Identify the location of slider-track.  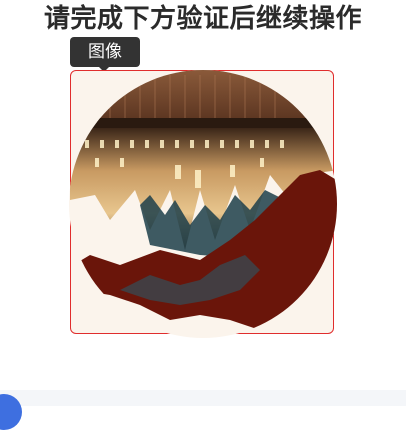
(203, 398).